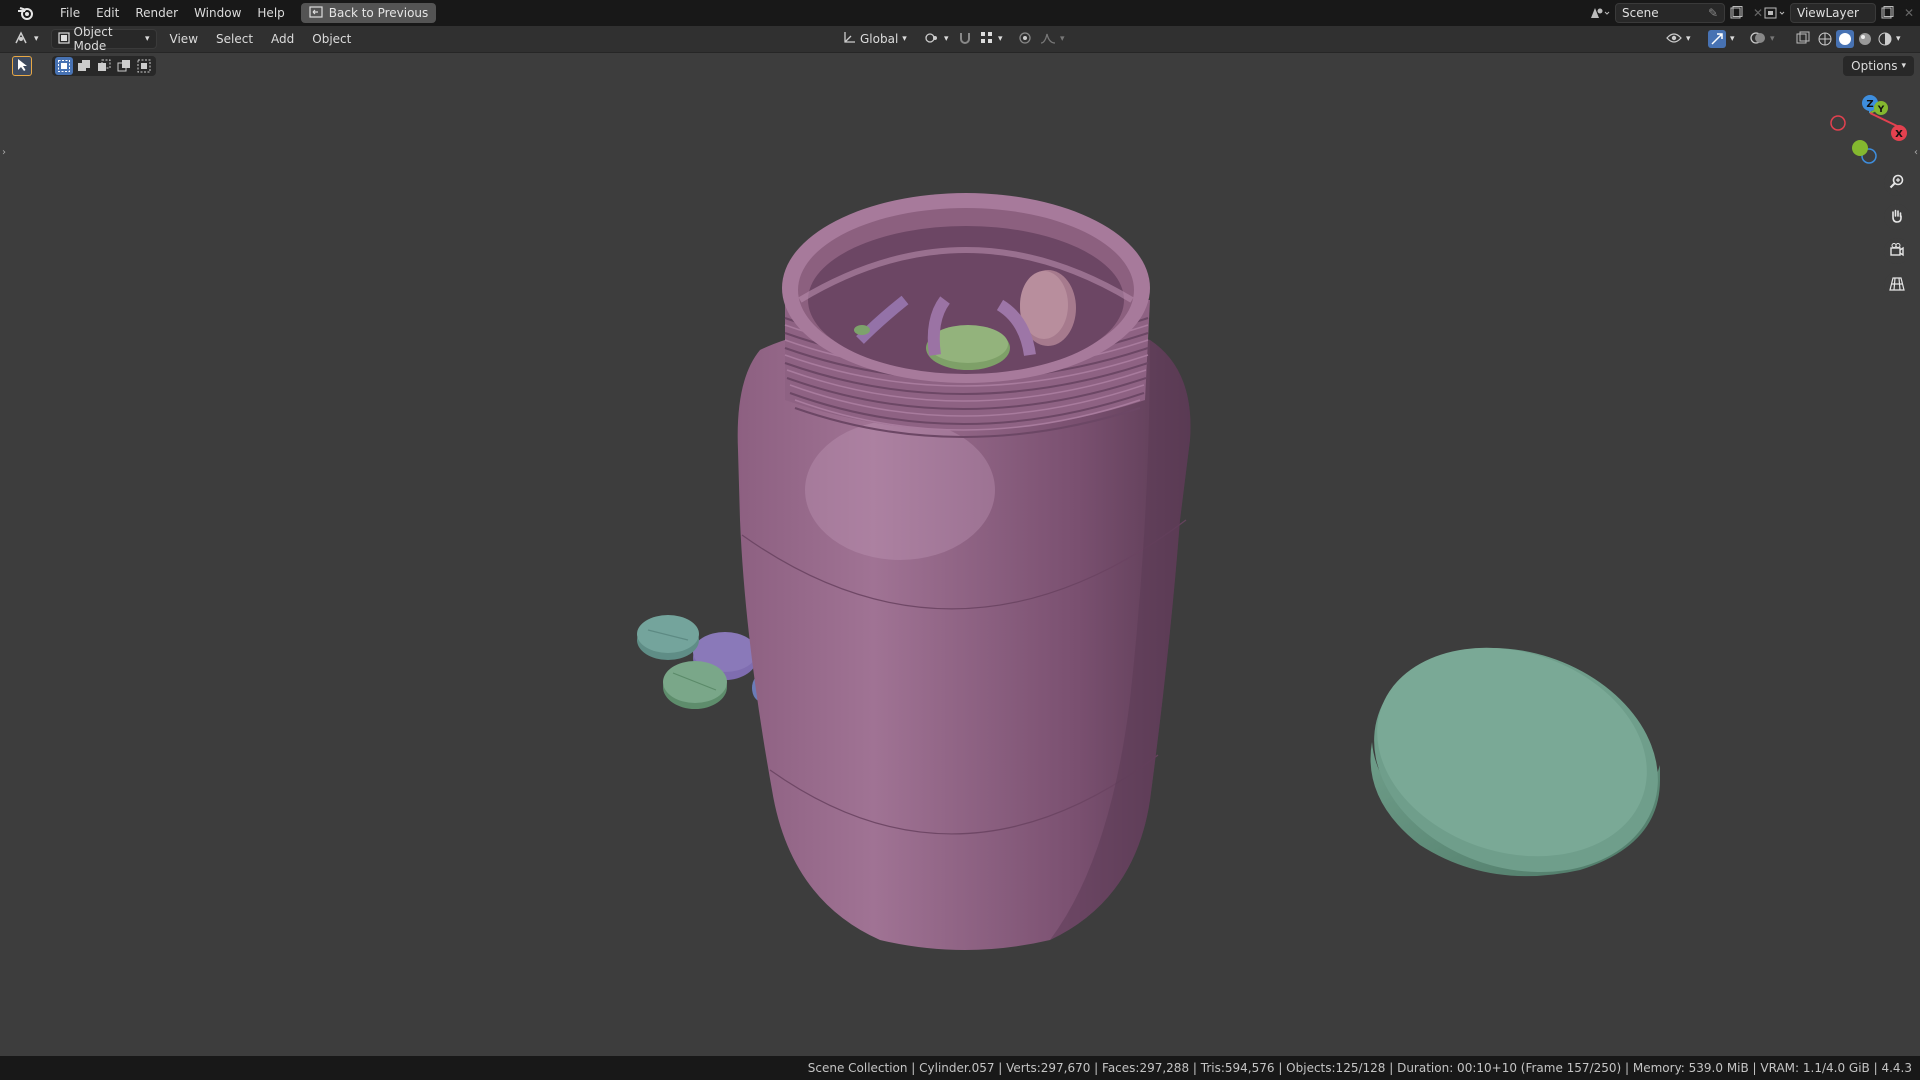 The width and height of the screenshot is (1920, 1080). Describe the element at coordinates (1025, 39) in the screenshot. I see `proportional-editing-icon` at that location.